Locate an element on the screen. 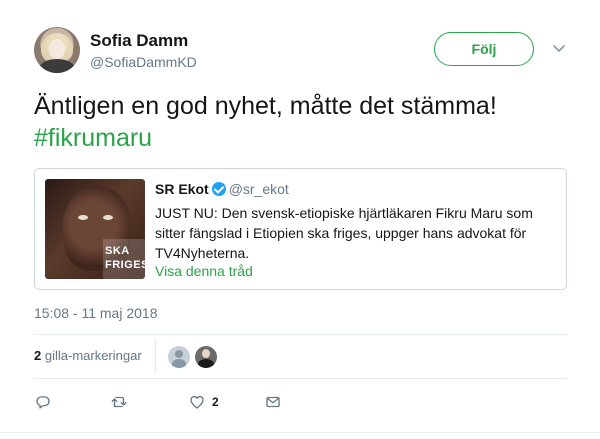  quoted-tweet-header: SR Ekot @sr_ekot is located at coordinates (222, 189).